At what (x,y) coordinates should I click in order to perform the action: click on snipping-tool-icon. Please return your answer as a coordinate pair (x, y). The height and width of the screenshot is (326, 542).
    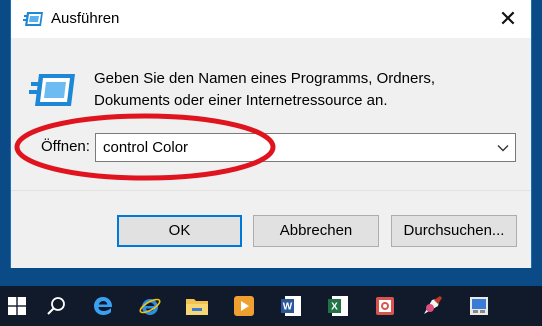
    Looking at the image, I should click on (384, 306).